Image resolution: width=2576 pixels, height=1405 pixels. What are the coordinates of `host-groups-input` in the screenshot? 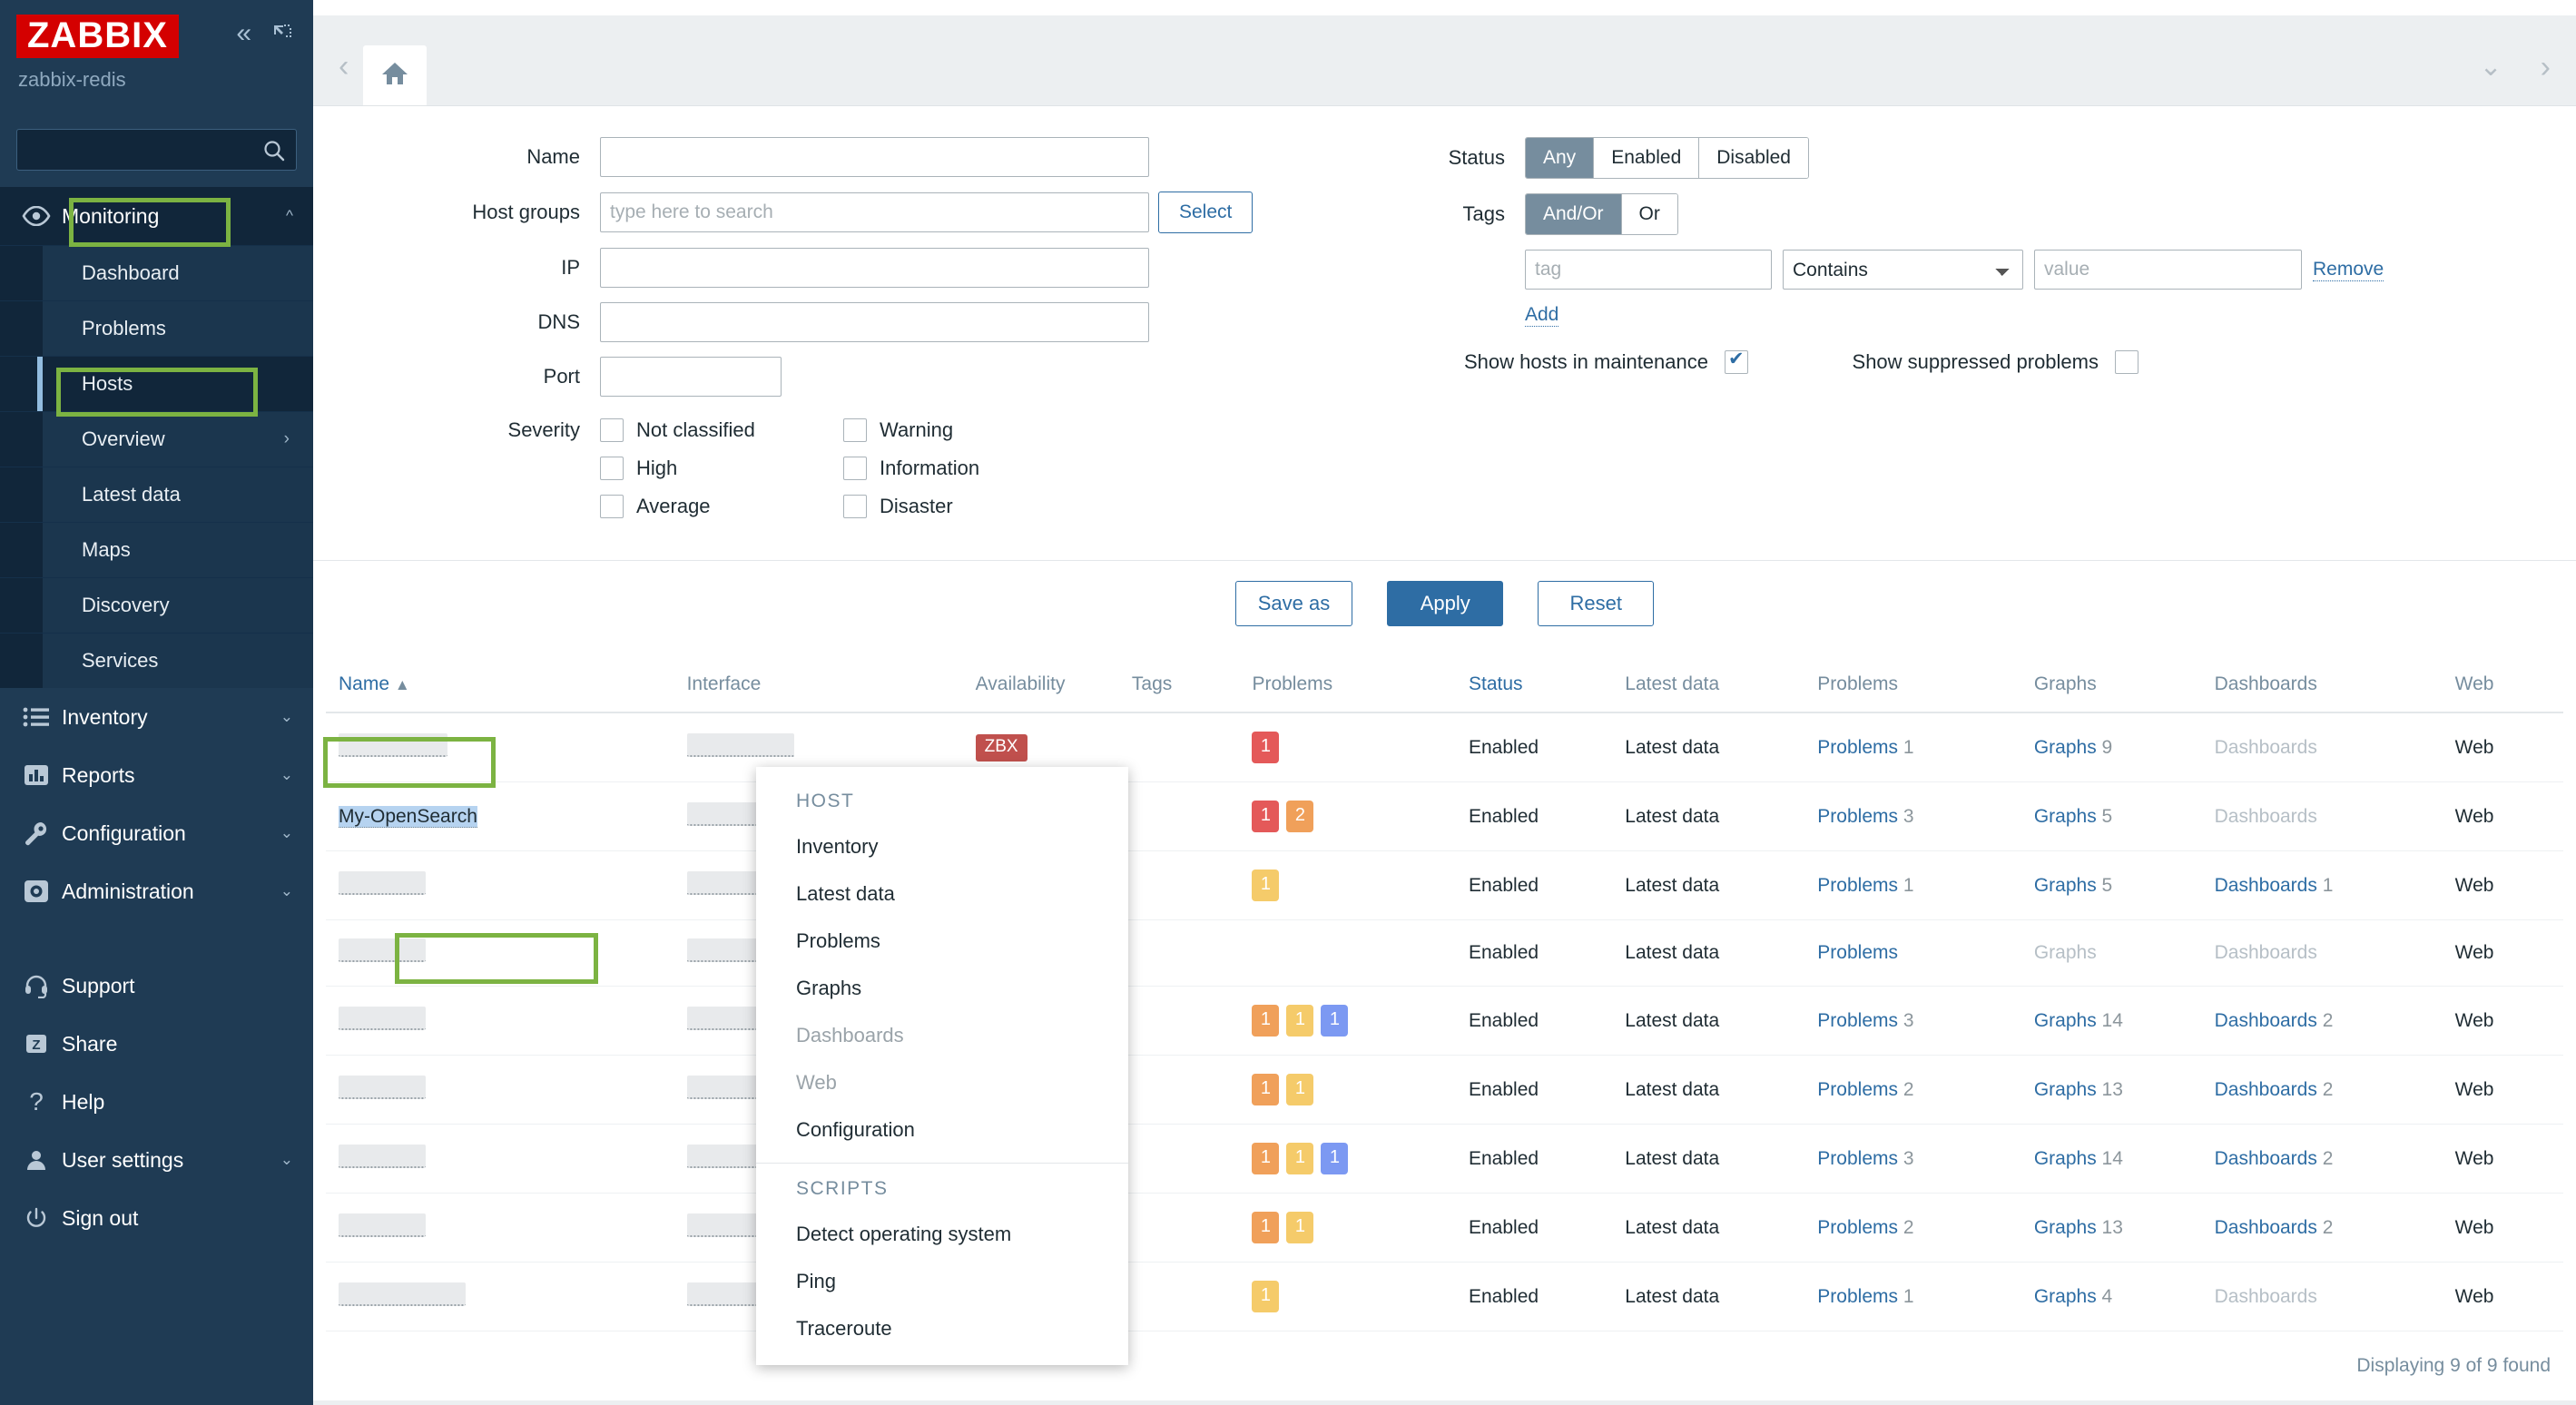 It's located at (874, 212).